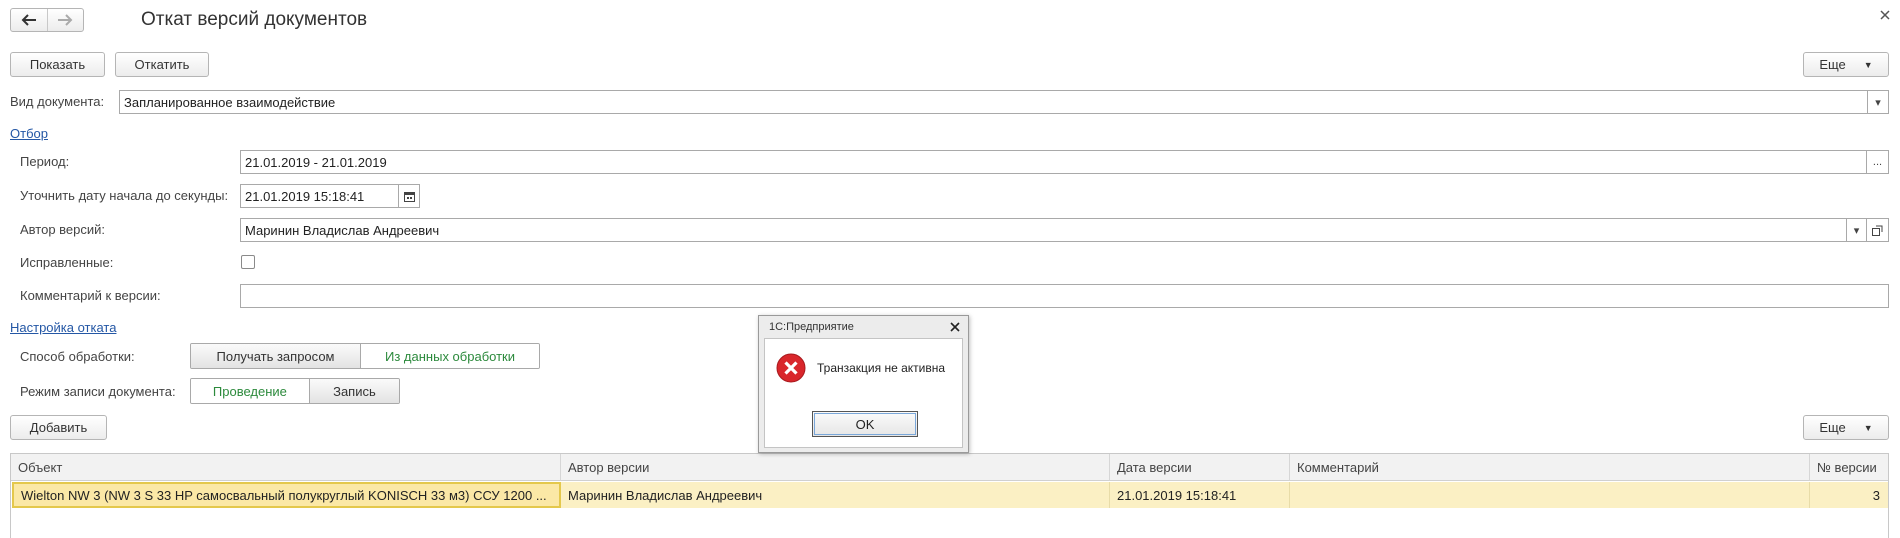 The width and height of the screenshot is (1900, 538). Describe the element at coordinates (1550, 467) in the screenshot. I see `column-header-comment: Комментарий` at that location.